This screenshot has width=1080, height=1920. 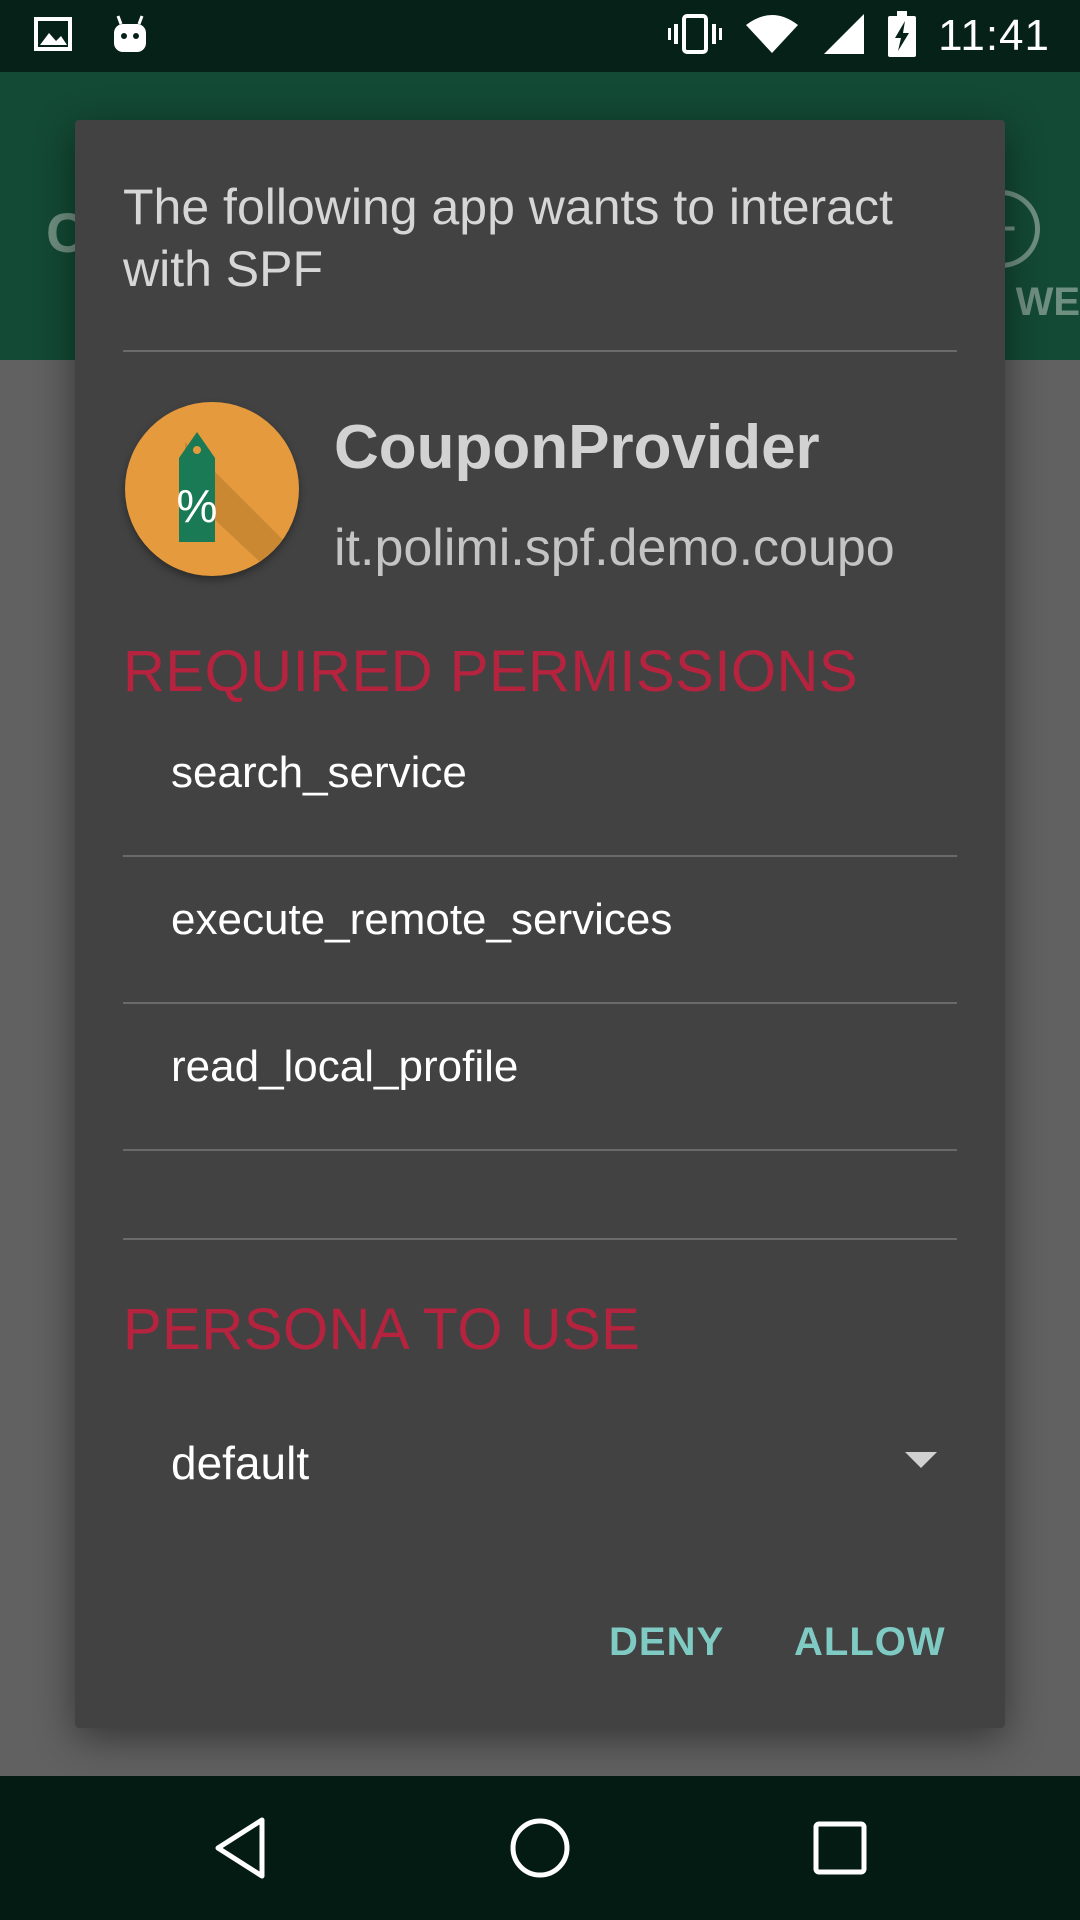 I want to click on persona-value: default, so click(x=240, y=1463).